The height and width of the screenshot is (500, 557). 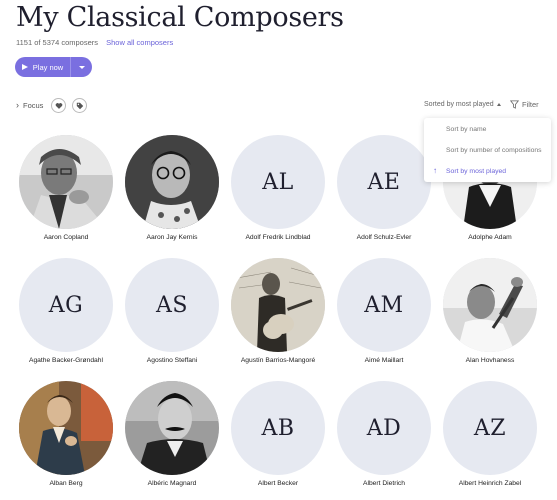 I want to click on heart-icon, so click(x=58, y=105).